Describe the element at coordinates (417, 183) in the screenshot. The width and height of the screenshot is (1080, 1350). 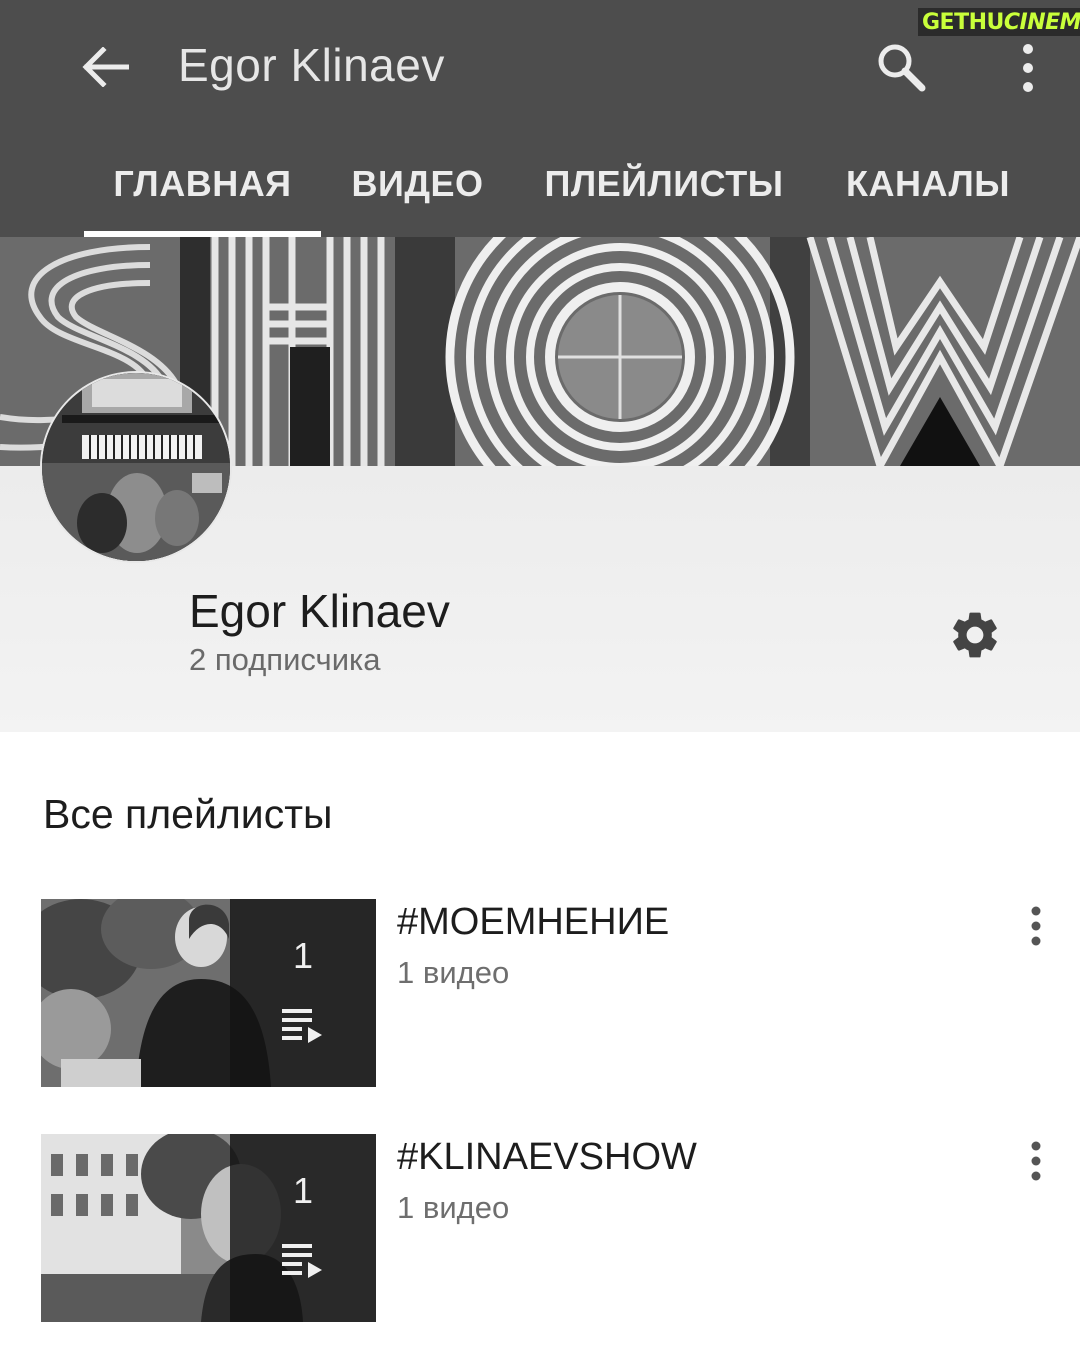
I see `tab-videos: ВИДЕО` at that location.